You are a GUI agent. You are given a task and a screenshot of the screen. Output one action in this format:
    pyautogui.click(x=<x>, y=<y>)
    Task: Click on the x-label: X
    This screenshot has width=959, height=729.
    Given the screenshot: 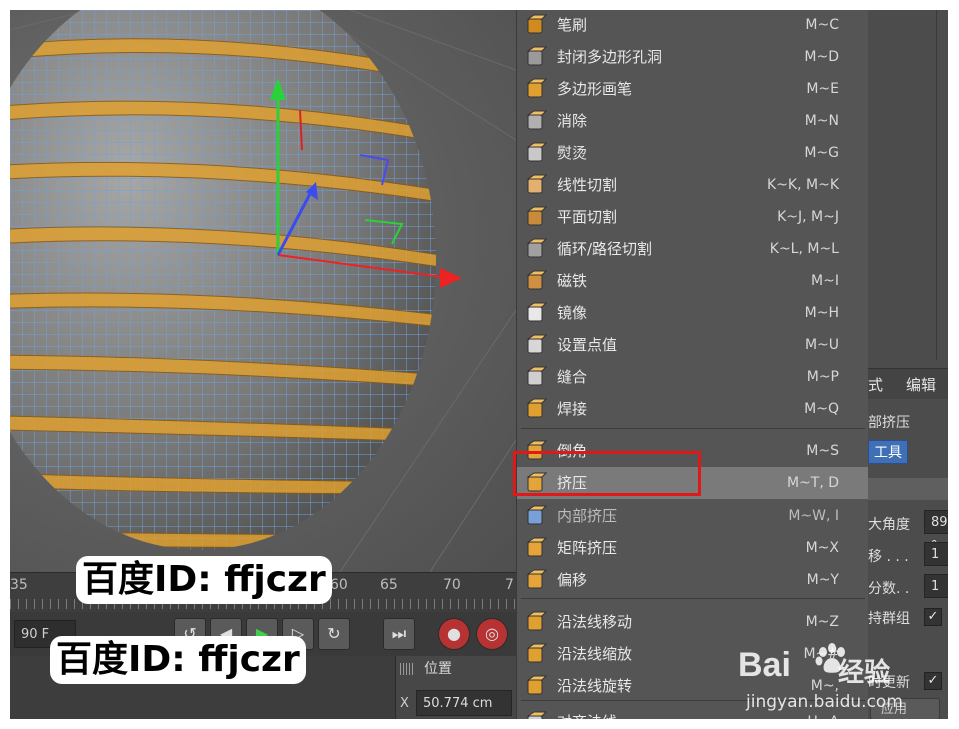 What is the action you would take?
    pyautogui.click(x=404, y=703)
    